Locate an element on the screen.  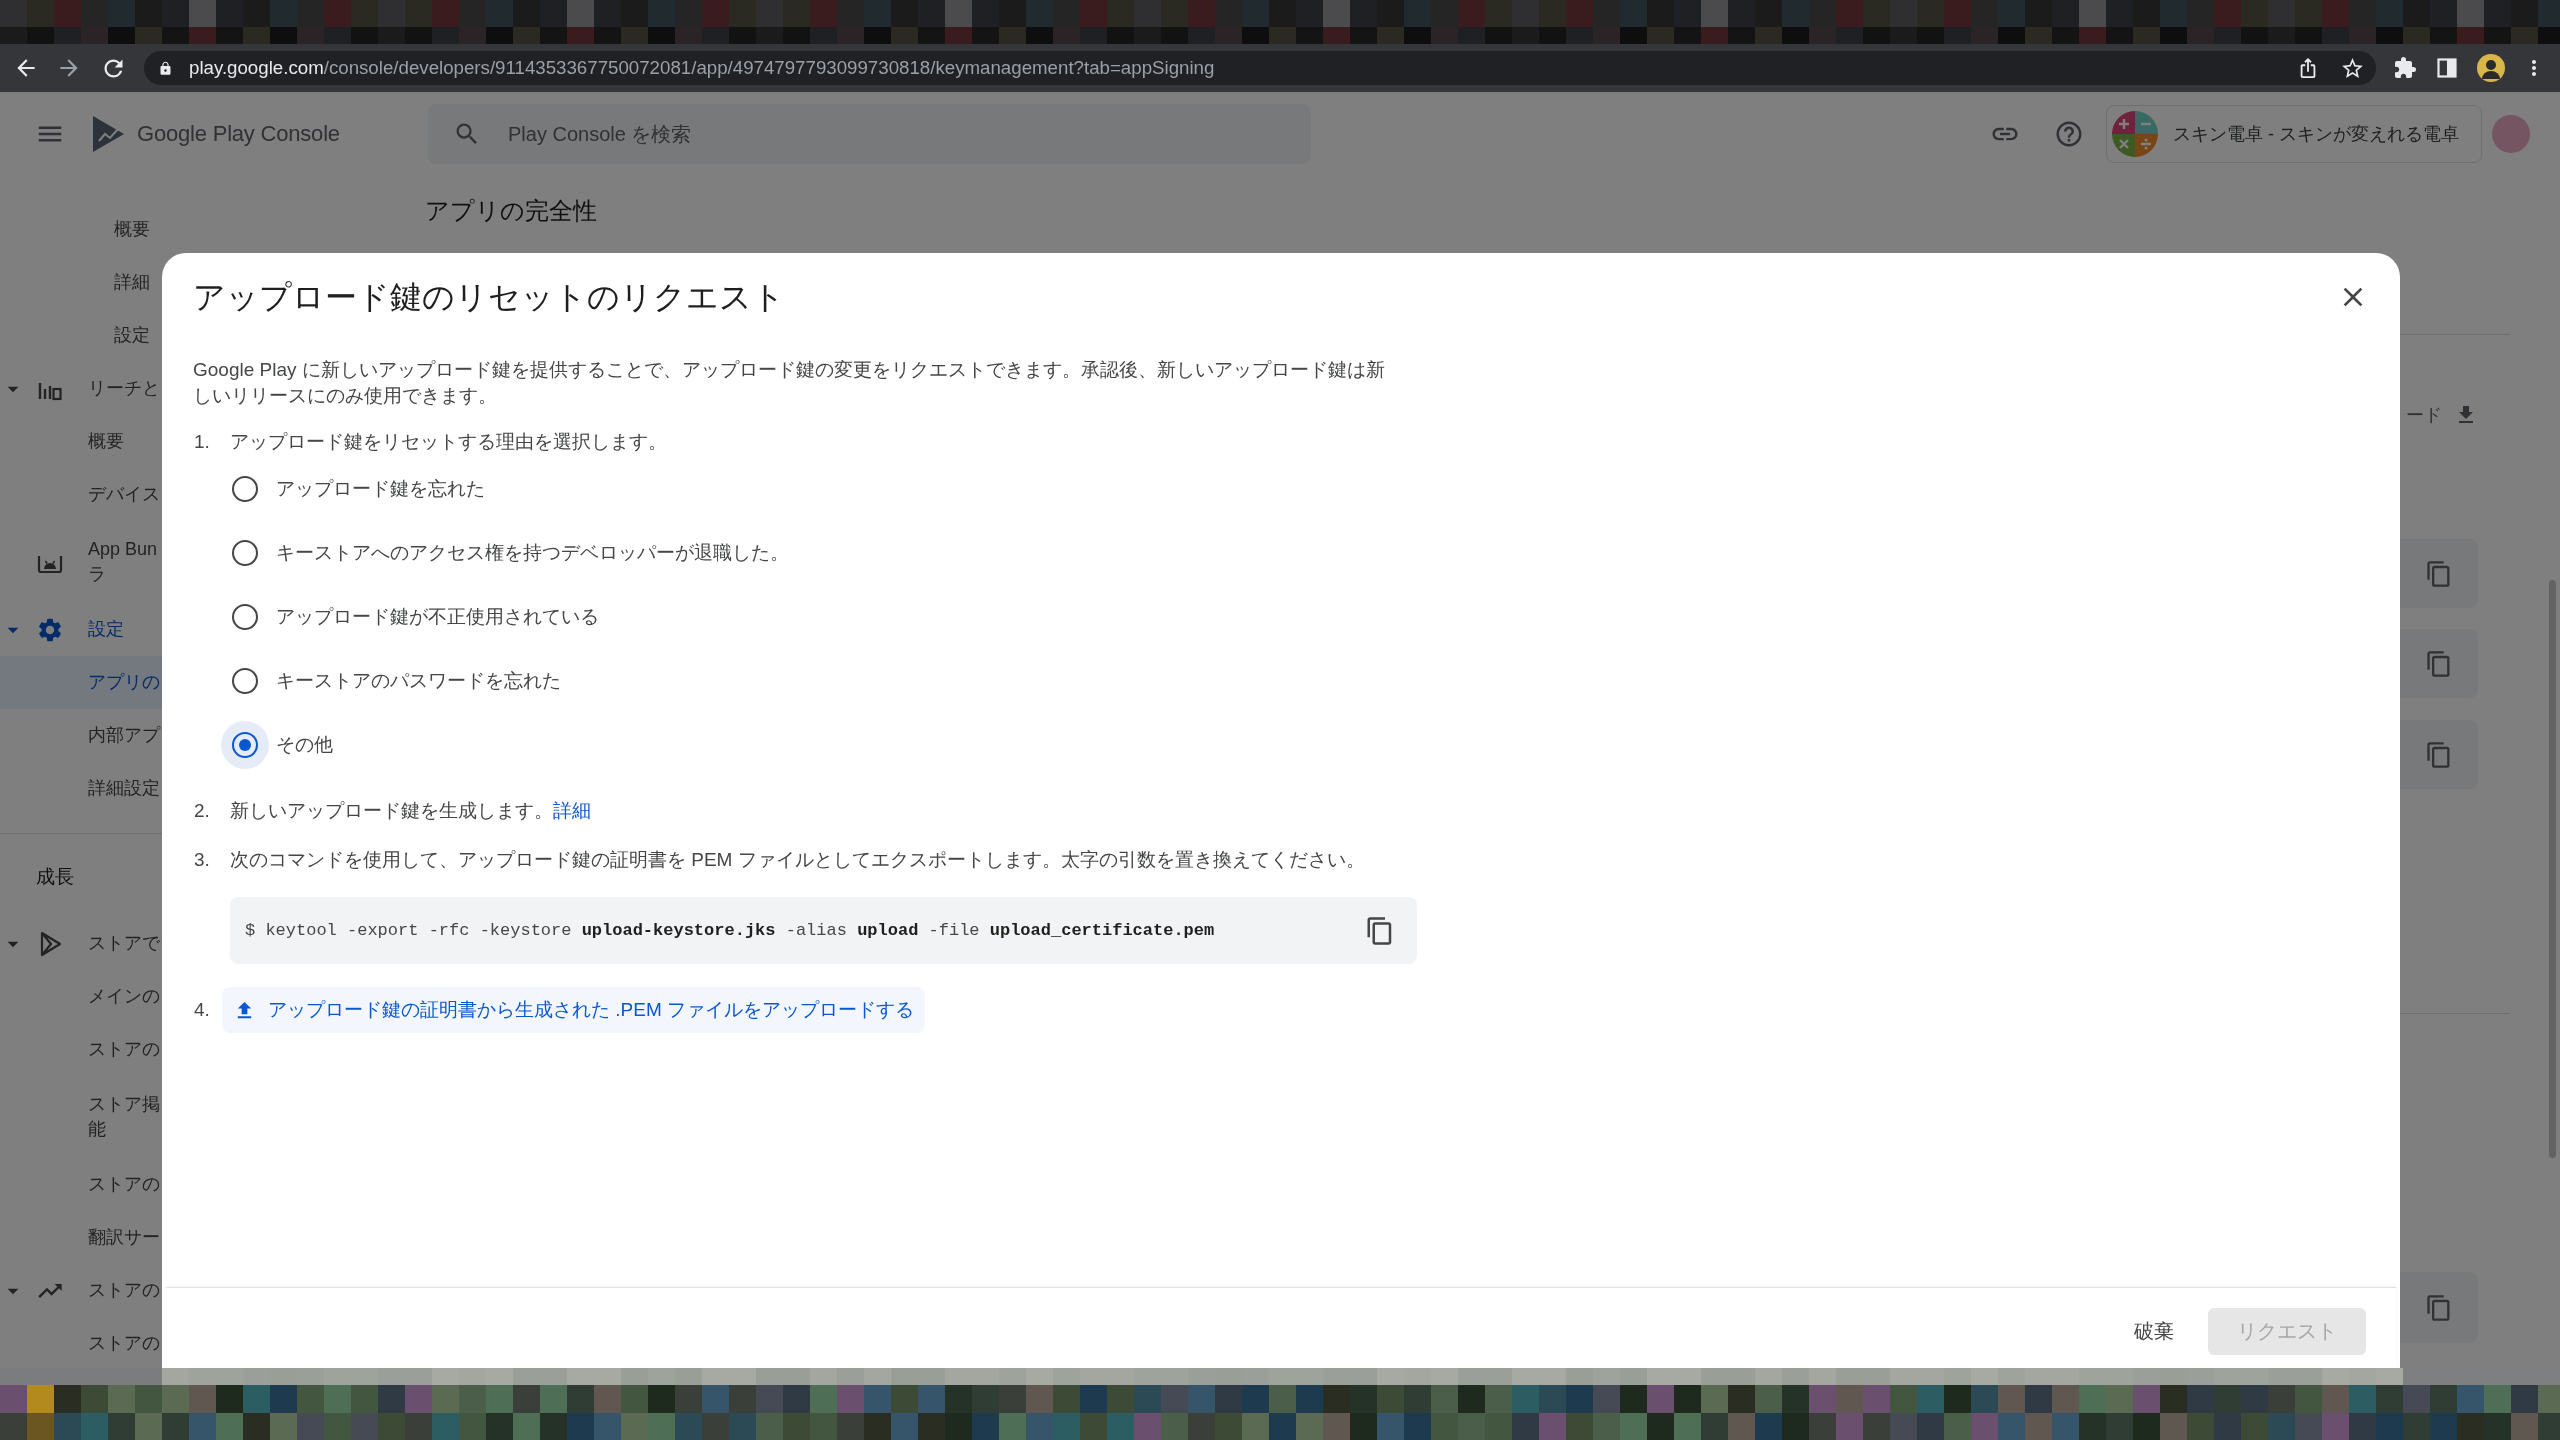
nav-item: ストア掲 能 is located at coordinates (124, 1117).